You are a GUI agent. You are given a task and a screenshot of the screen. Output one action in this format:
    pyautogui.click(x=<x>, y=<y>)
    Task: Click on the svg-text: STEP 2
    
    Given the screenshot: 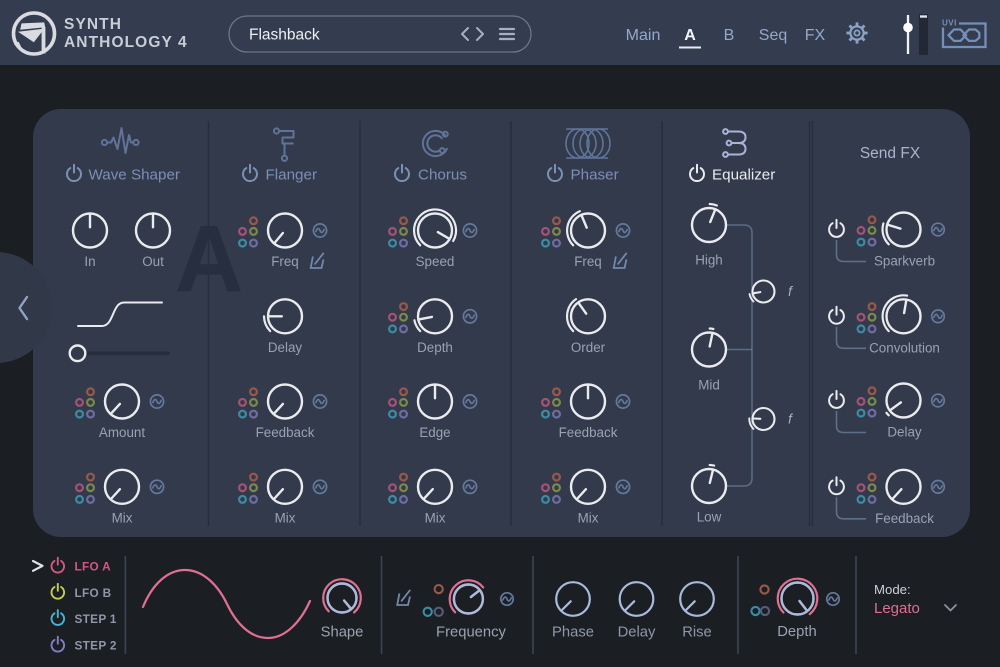 What is the action you would take?
    pyautogui.click(x=96, y=646)
    